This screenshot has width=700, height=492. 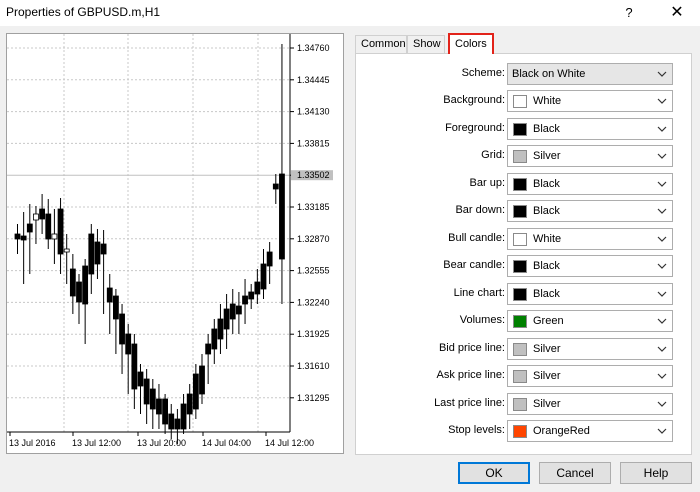 I want to click on price-label: 1.32555, so click(x=313, y=271).